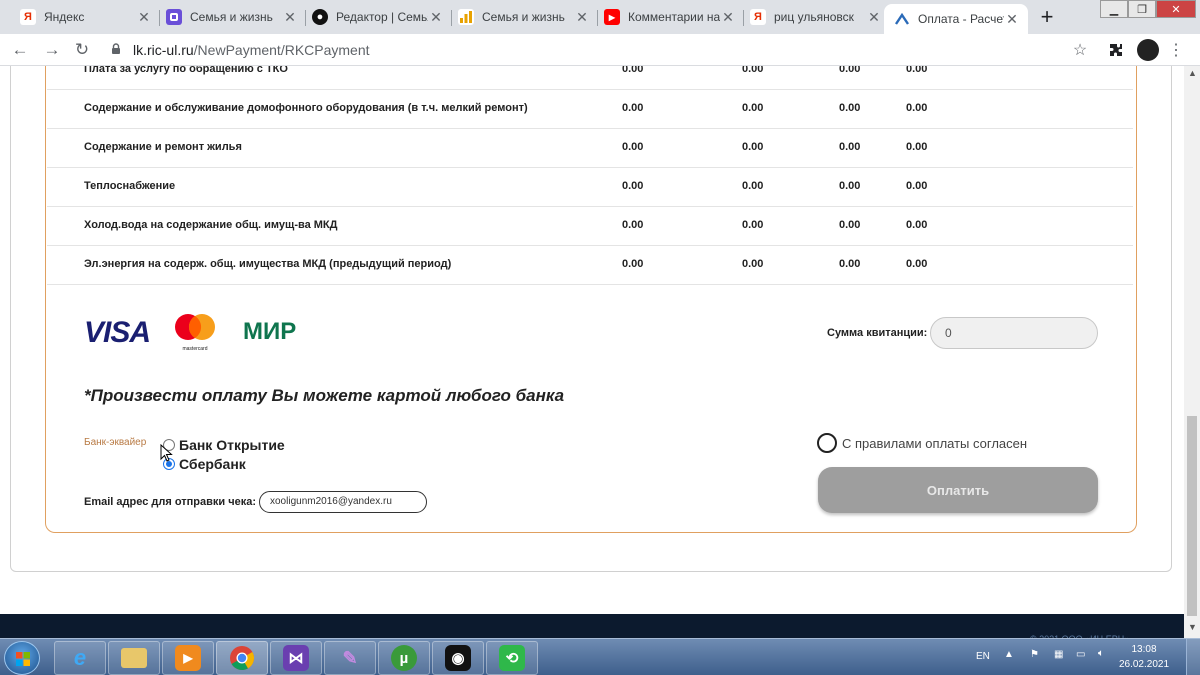  I want to click on scroll-up-icon: ▲, so click(1192, 73).